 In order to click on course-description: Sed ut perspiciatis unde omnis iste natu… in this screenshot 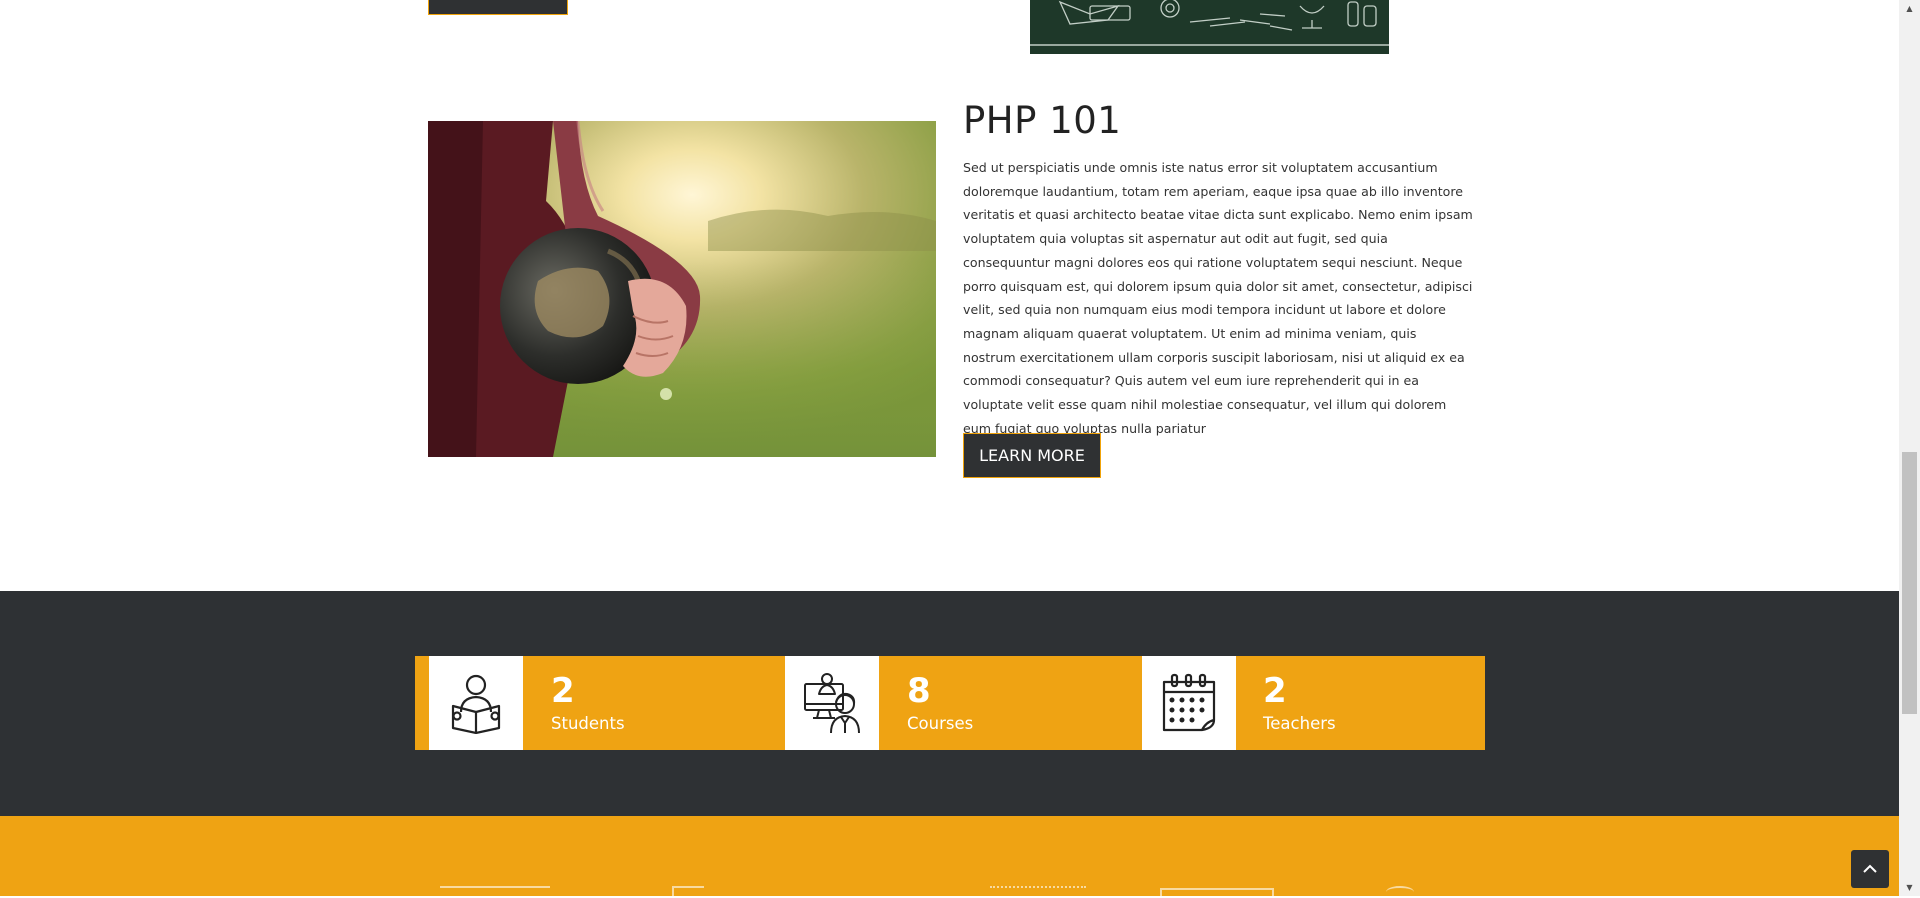, I will do `click(1218, 298)`.